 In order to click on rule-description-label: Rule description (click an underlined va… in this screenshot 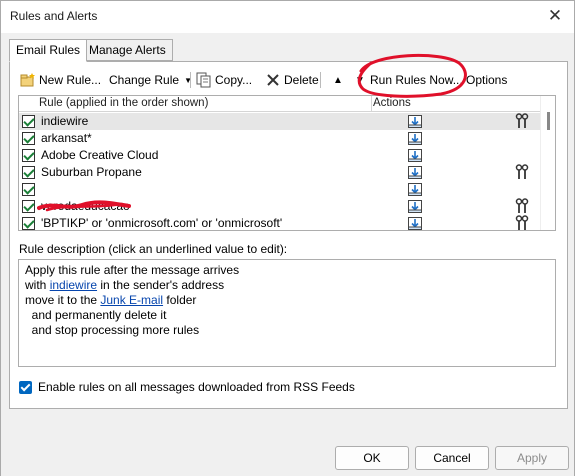, I will do `click(153, 249)`.